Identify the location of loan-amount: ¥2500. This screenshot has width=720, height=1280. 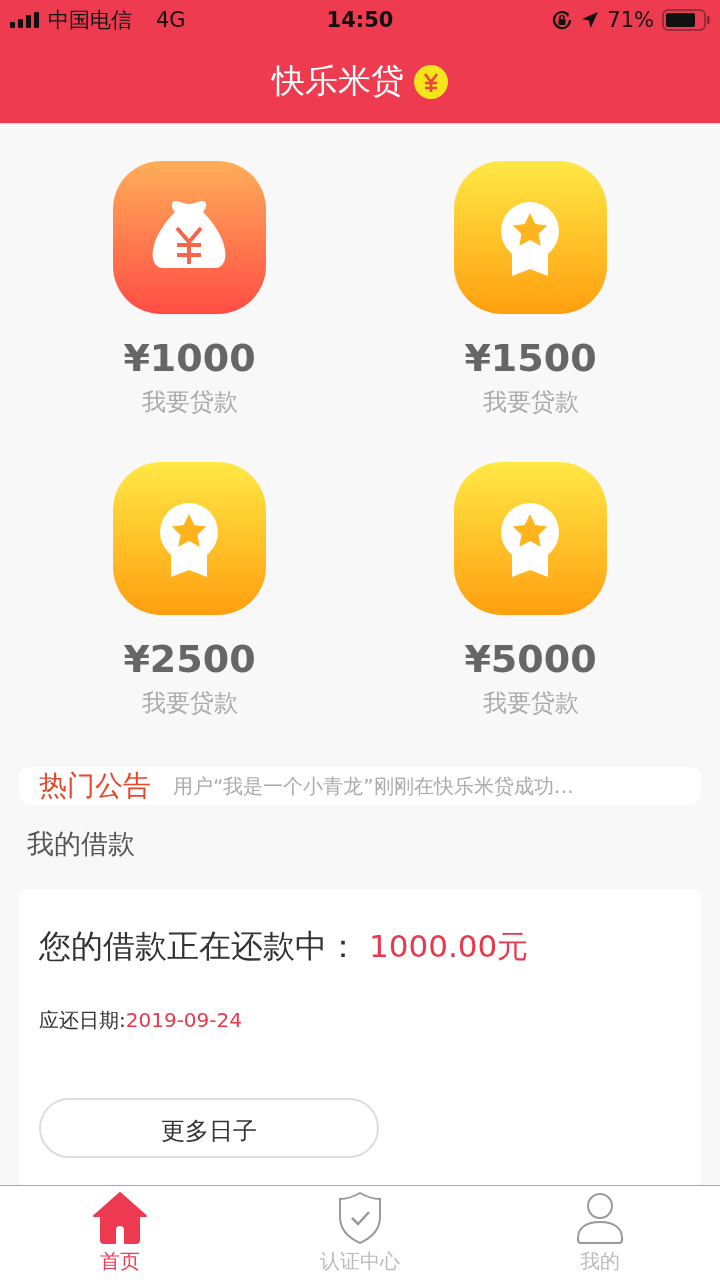
(189, 659).